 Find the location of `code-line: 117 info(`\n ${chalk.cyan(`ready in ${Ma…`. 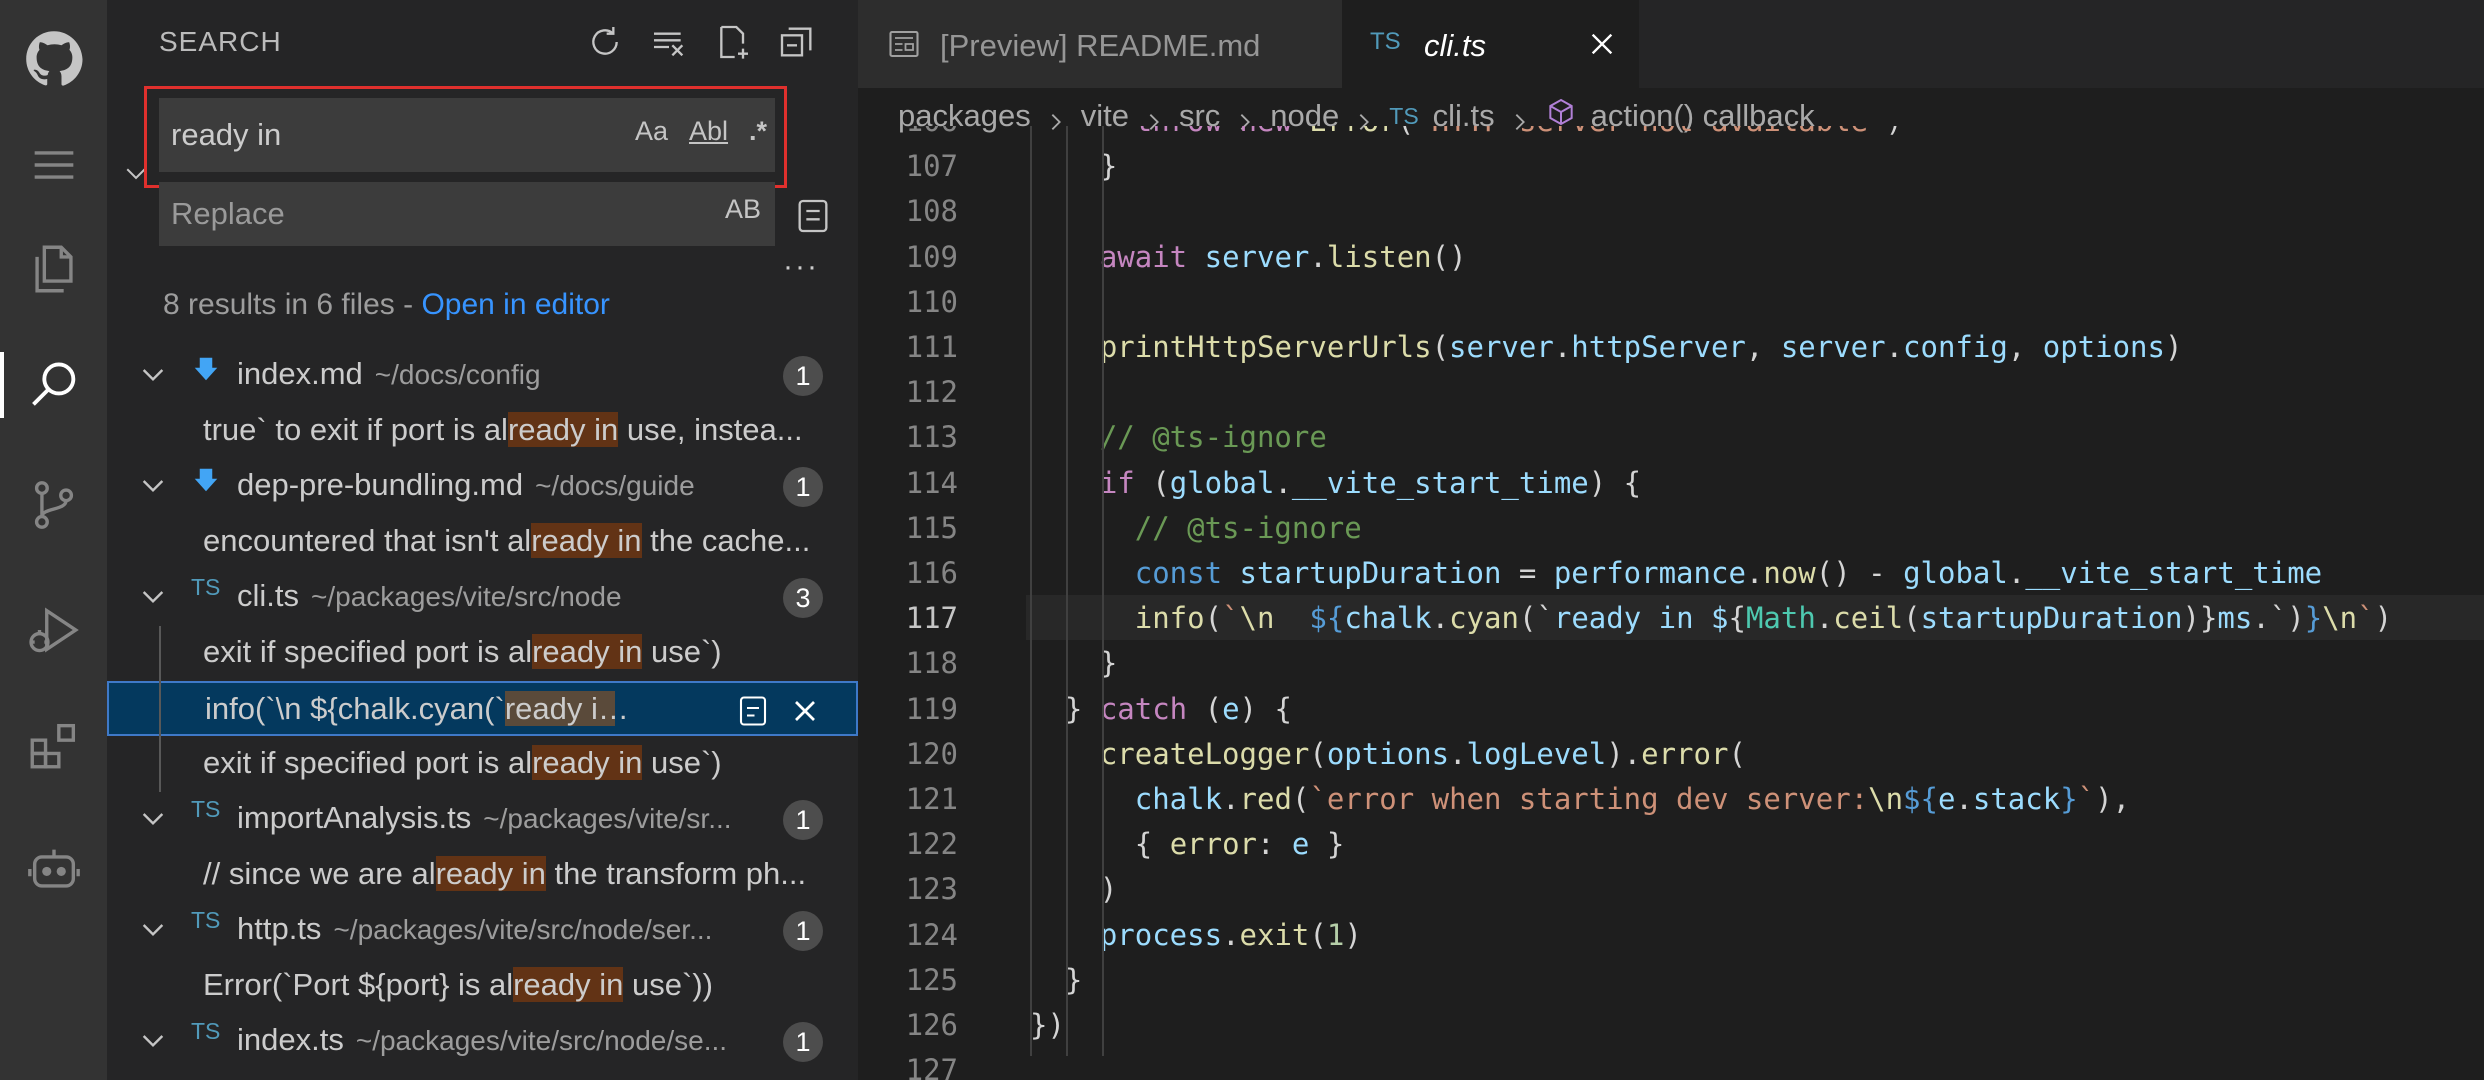

code-line: 117 info(`\n ${chalk.cyan(`ready in ${Ma… is located at coordinates (1695, 618).